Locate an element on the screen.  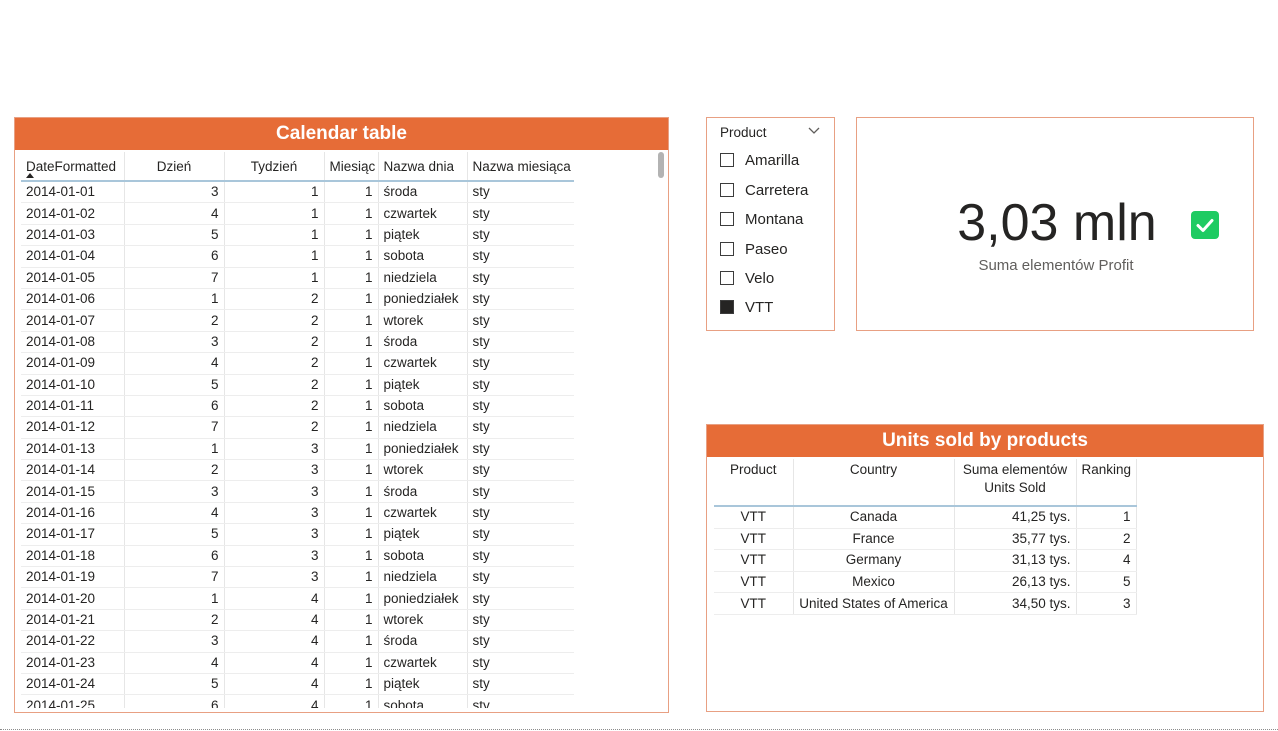
table-row: 2014-01-20 1 4 1 poniedziałek sty is located at coordinates (297, 598).